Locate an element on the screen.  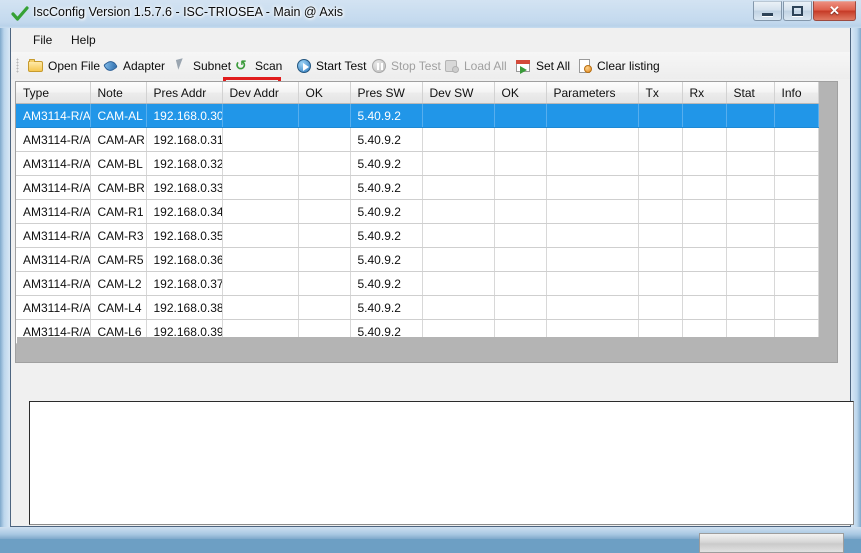
table-row: AM3114-R/A CAM-AL 192.168.0.30 5.40.9.2 is located at coordinates (417, 115).